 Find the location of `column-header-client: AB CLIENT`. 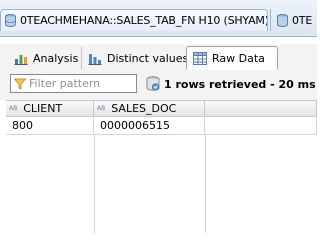

column-header-client: AB CLIENT is located at coordinates (50, 108).